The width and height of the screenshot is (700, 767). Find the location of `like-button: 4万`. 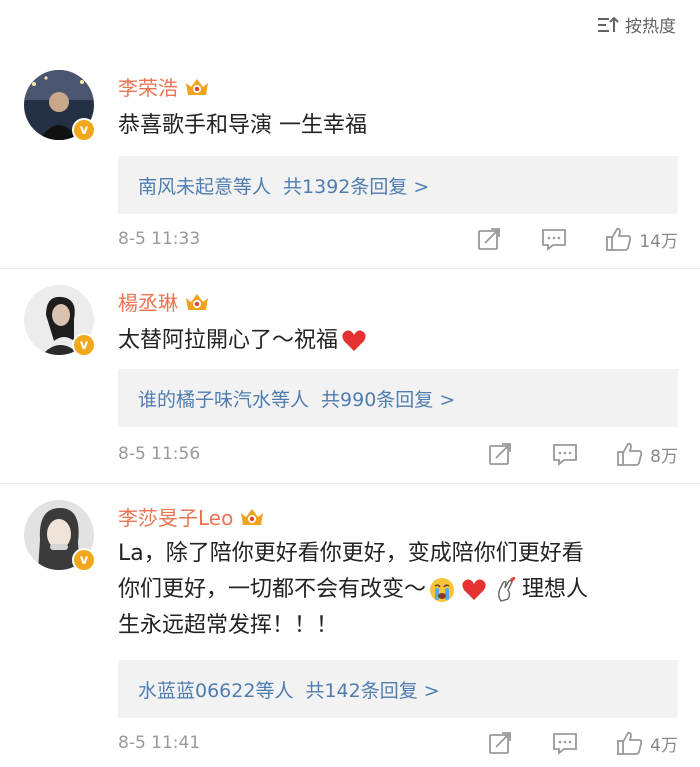

like-button: 4万 is located at coordinates (647, 743).